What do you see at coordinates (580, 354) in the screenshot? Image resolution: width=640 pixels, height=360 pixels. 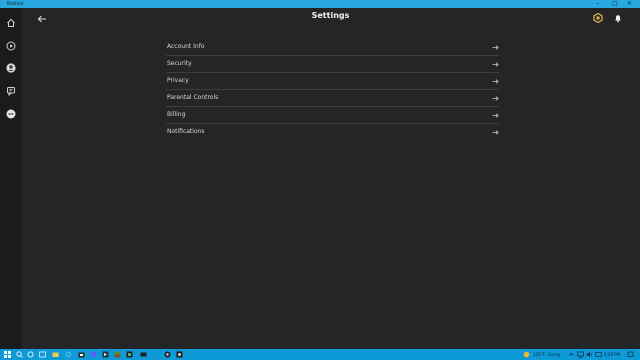 I see `network-icon` at bounding box center [580, 354].